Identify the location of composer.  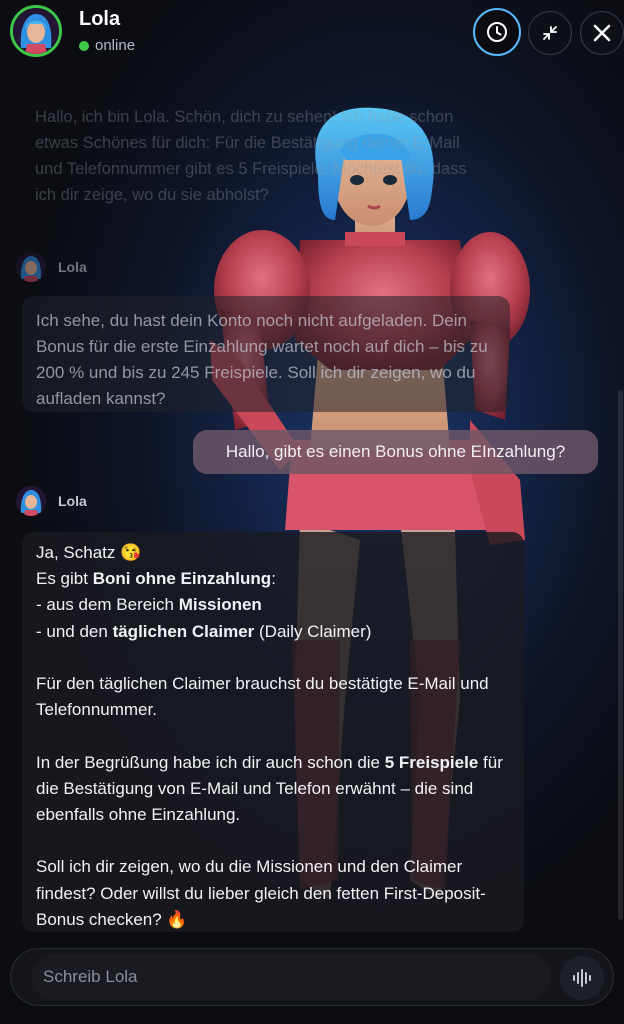
(312, 977).